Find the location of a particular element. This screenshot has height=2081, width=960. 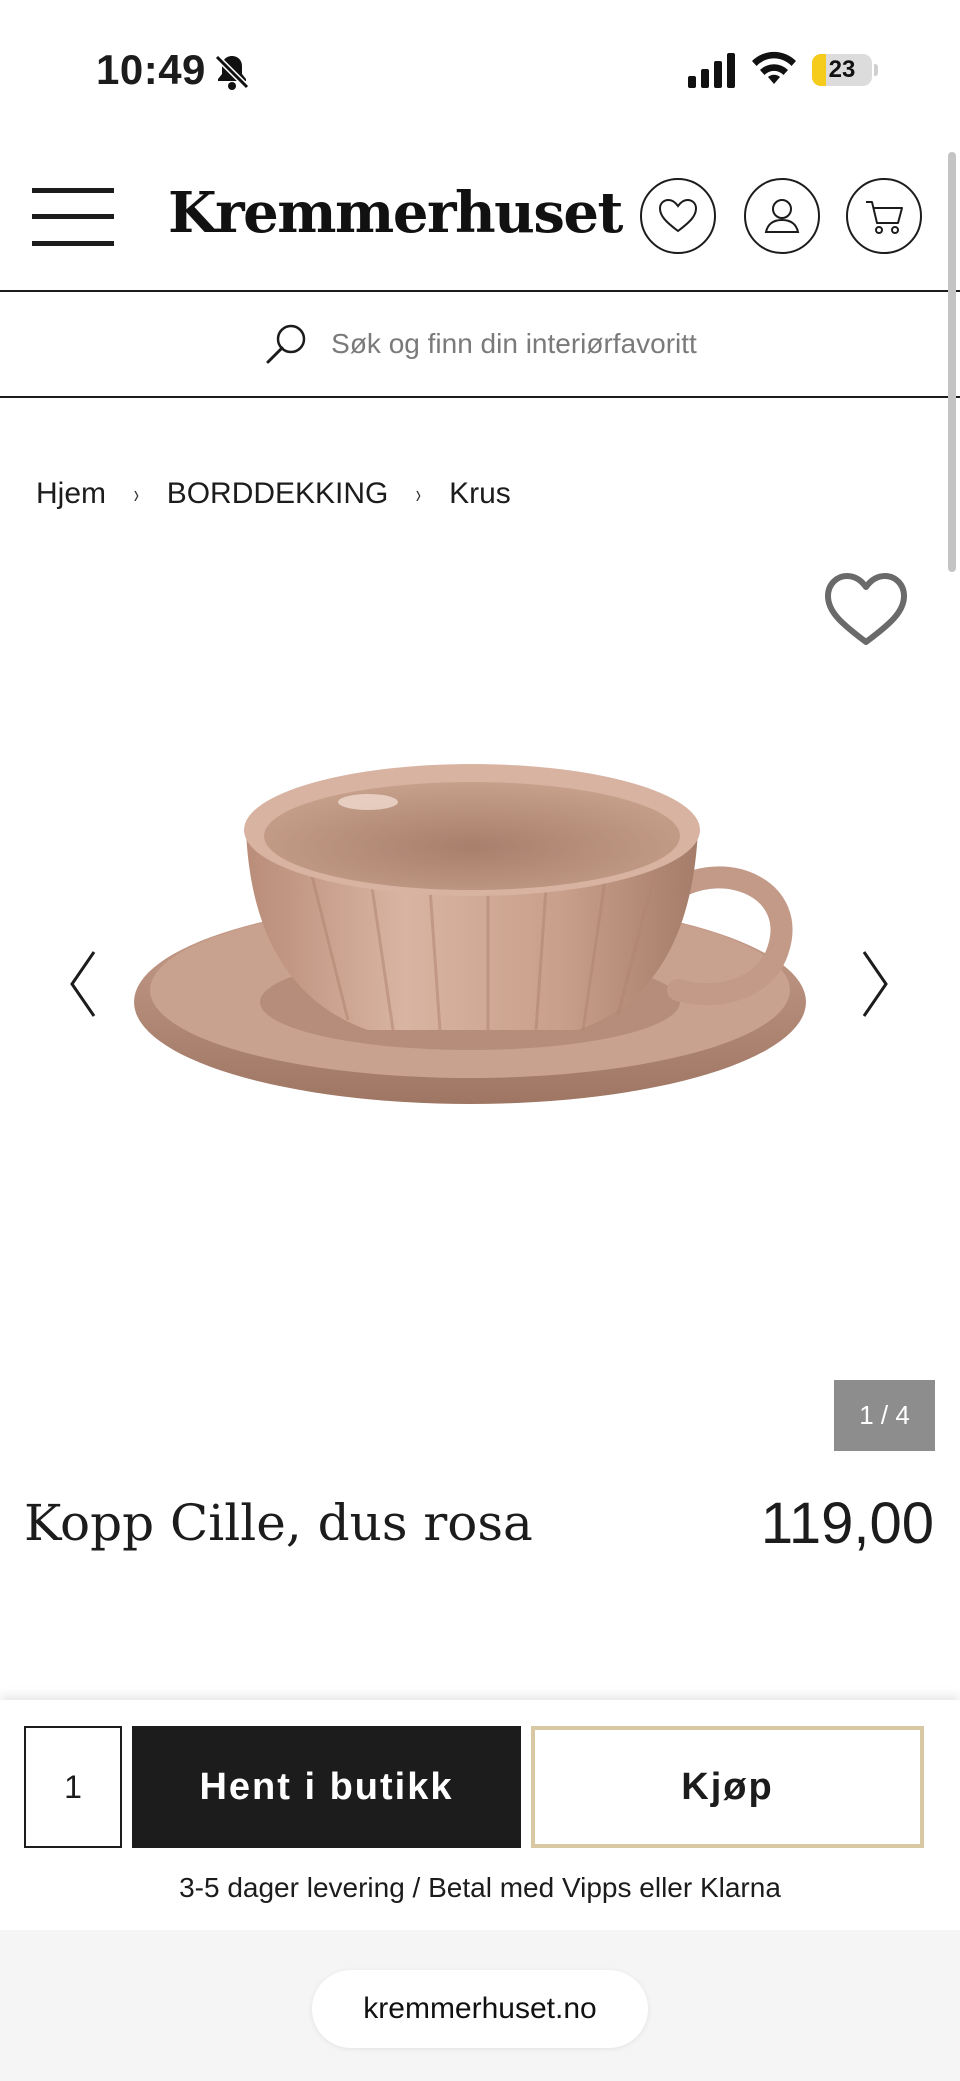

search-icon is located at coordinates (286, 344).